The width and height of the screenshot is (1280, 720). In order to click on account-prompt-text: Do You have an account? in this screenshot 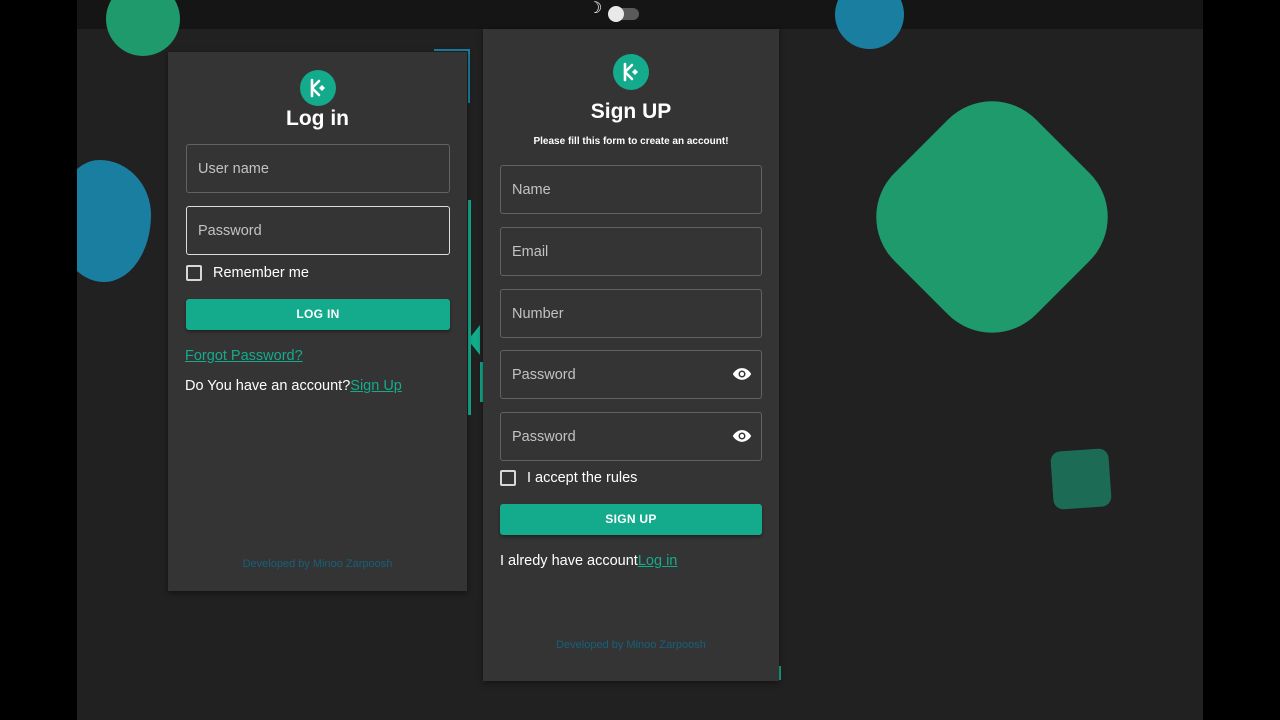, I will do `click(268, 386)`.